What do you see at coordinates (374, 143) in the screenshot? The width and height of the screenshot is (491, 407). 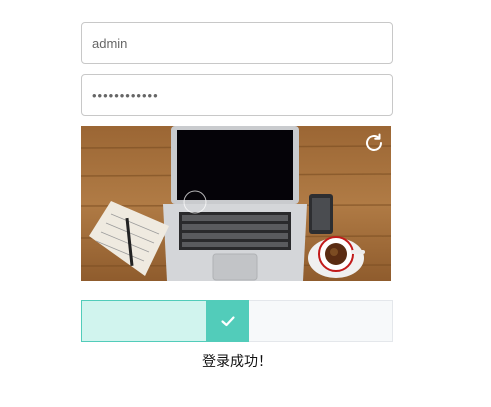 I see `refresh-icon` at bounding box center [374, 143].